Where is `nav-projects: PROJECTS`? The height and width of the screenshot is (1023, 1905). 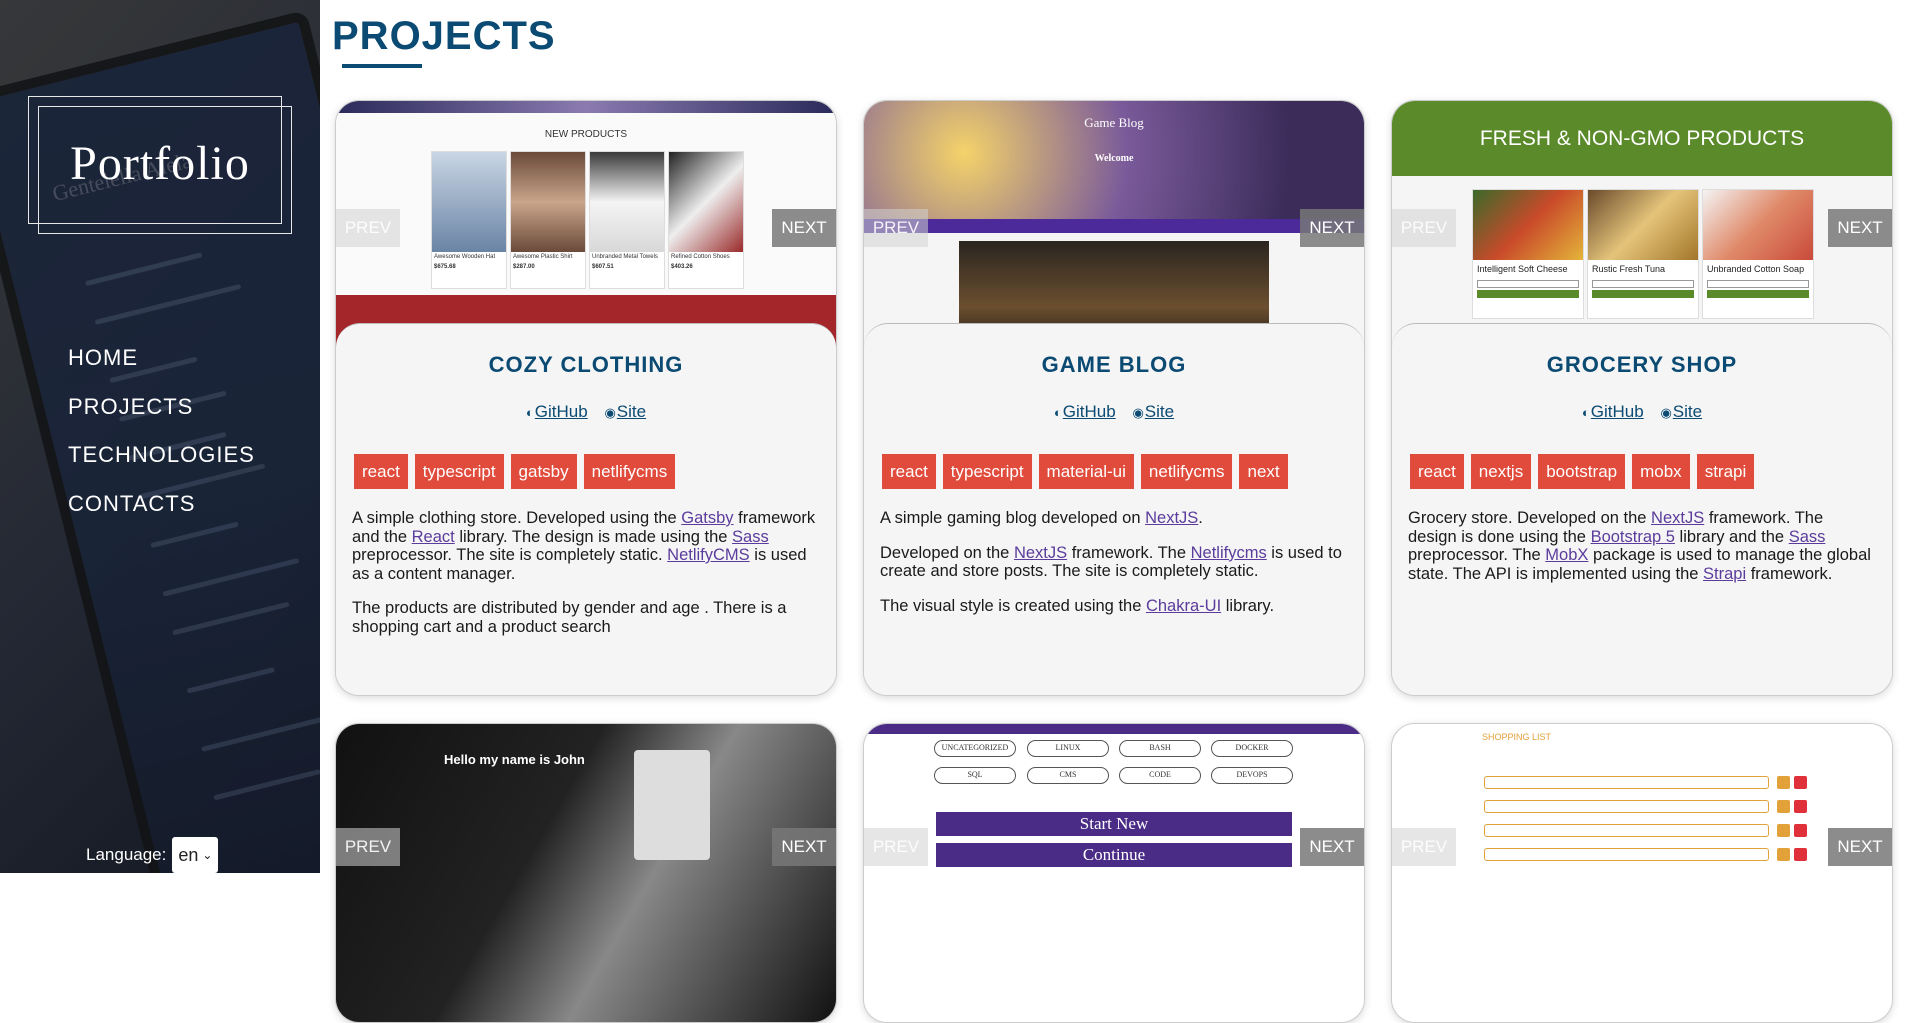 nav-projects: PROJECTS is located at coordinates (161, 415).